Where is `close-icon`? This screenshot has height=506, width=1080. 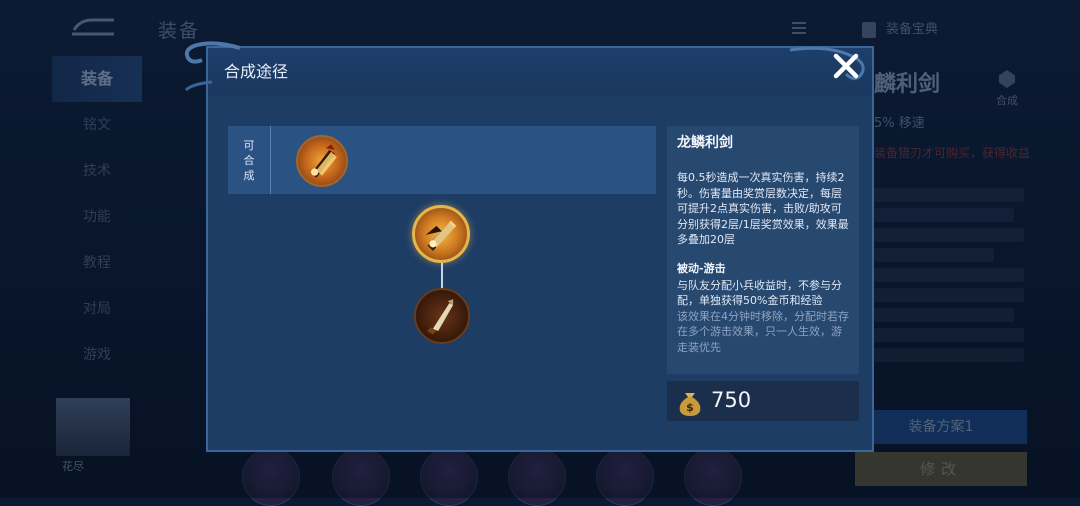 close-icon is located at coordinates (846, 66).